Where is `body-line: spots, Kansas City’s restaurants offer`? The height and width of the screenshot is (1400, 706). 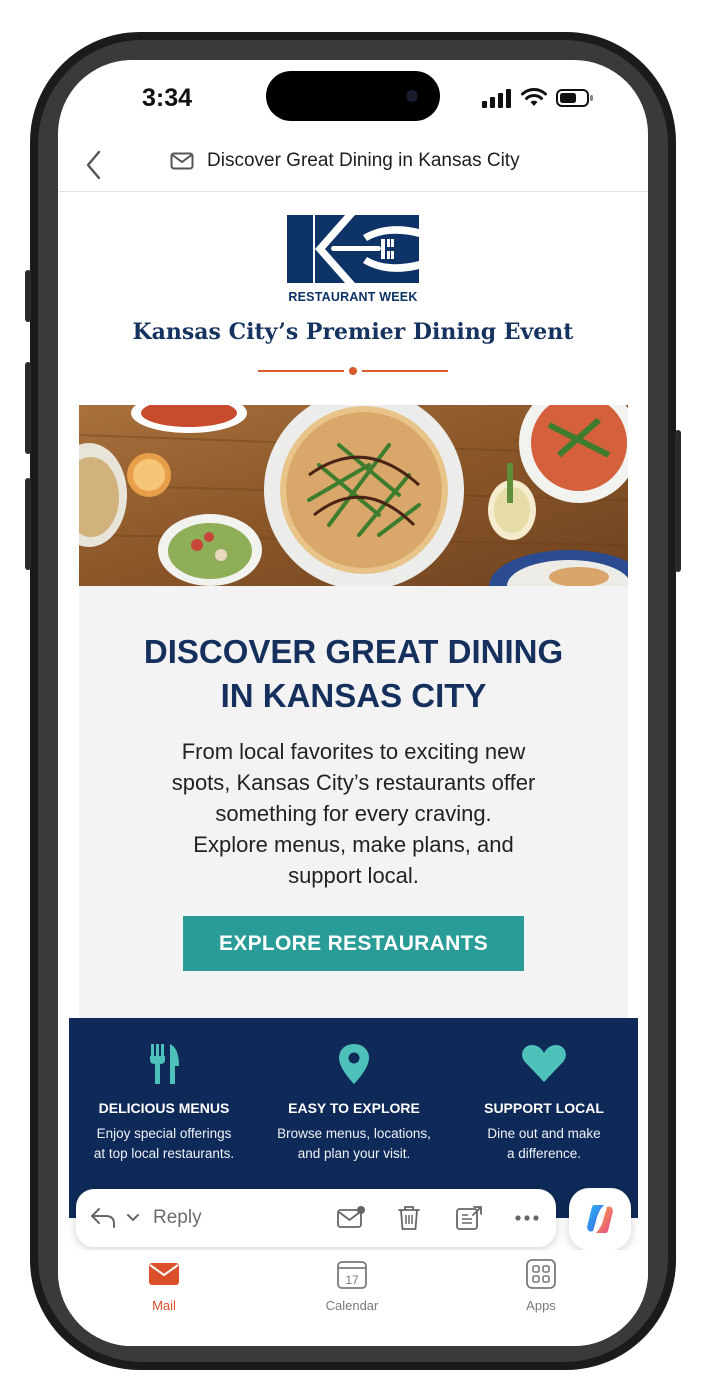
body-line: spots, Kansas City’s restaurants offer is located at coordinates (353, 782).